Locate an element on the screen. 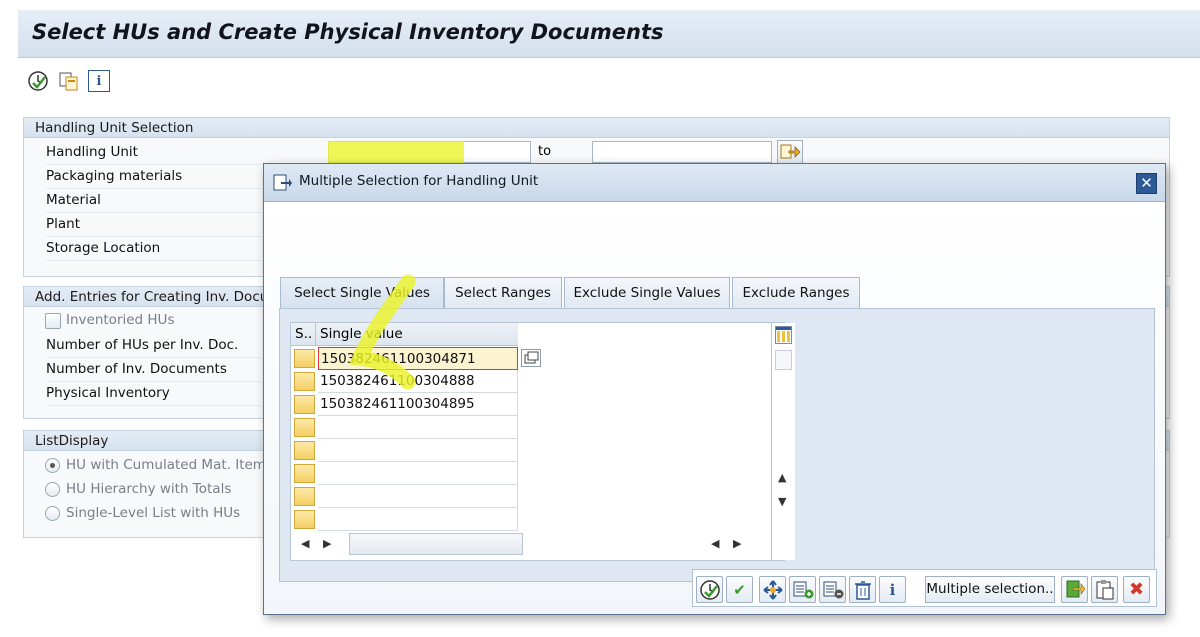  check-entries-button is located at coordinates (772, 589).